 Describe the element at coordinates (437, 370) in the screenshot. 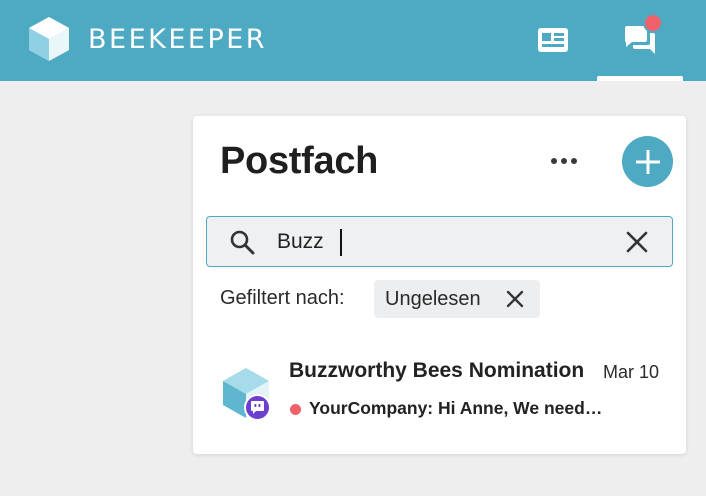

I see `conversation-title: Buzzworthy Bees Nomination` at that location.